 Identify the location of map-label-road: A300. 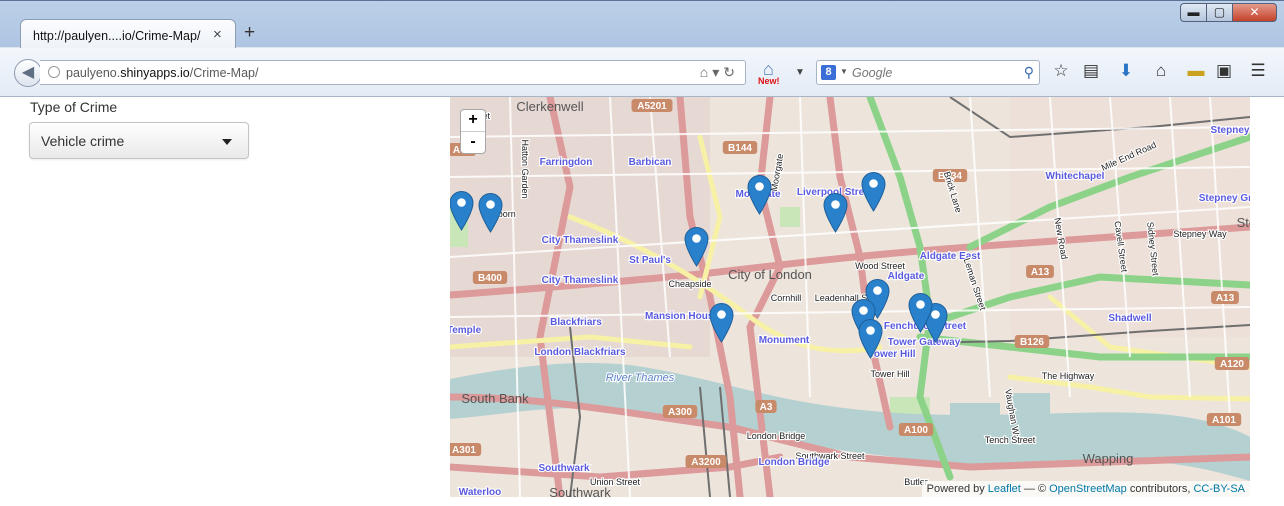
(680, 412).